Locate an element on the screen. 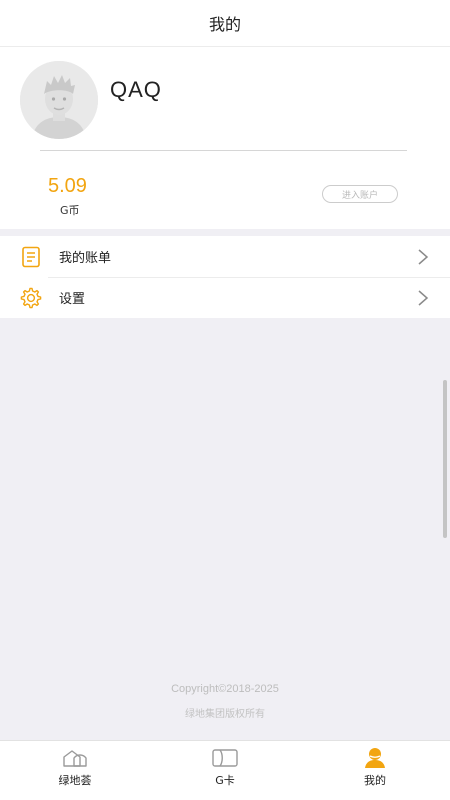 This screenshot has height=800, width=450. scrollbar is located at coordinates (445, 459).